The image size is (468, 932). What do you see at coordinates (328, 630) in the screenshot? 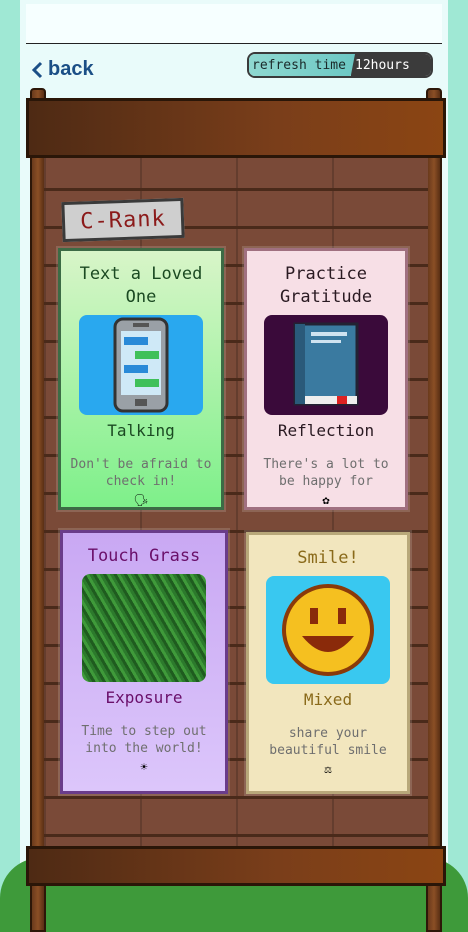
I see `smiley-face-icon` at bounding box center [328, 630].